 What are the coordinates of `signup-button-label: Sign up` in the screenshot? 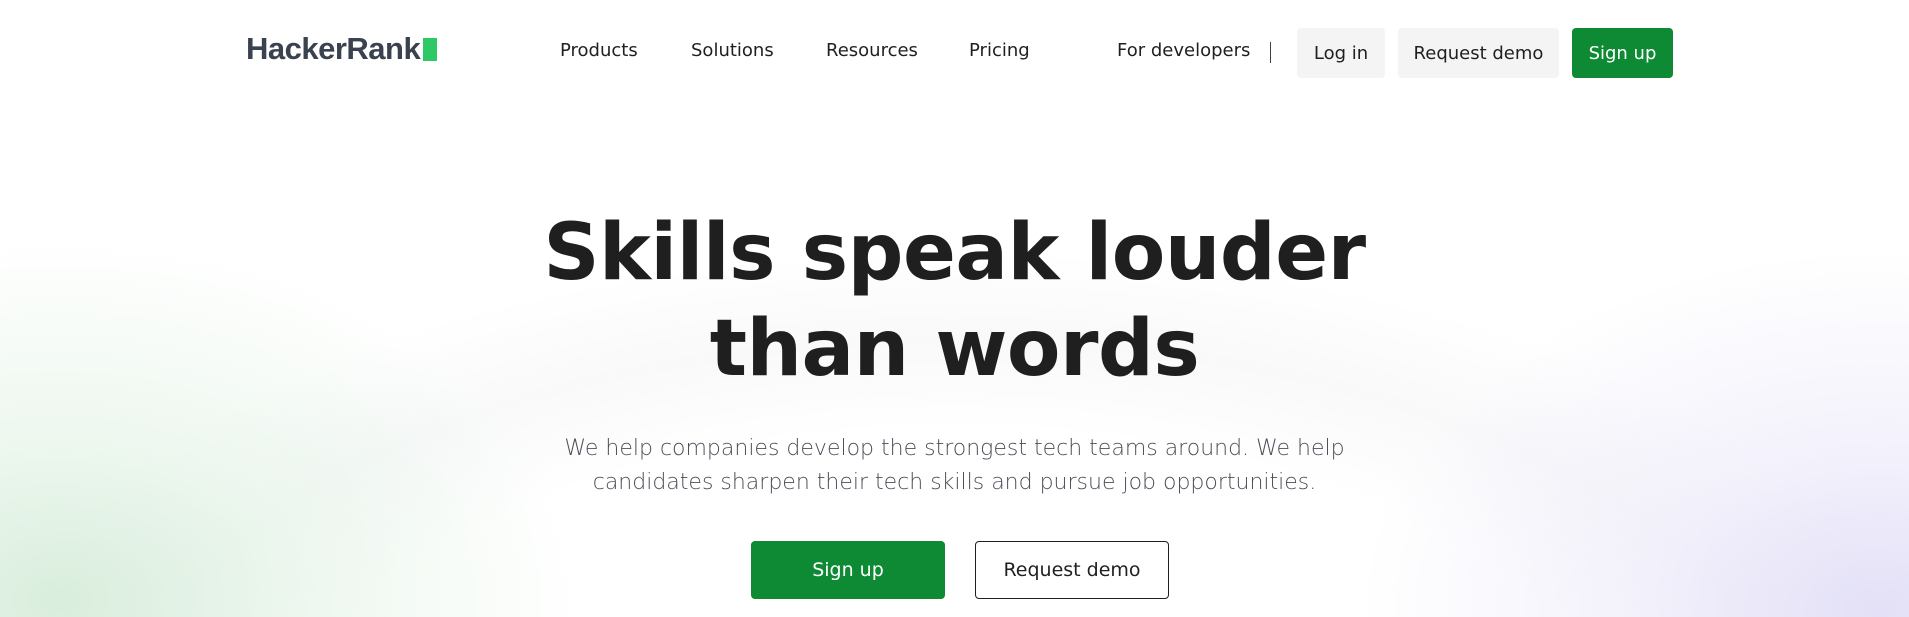 It's located at (1622, 53).